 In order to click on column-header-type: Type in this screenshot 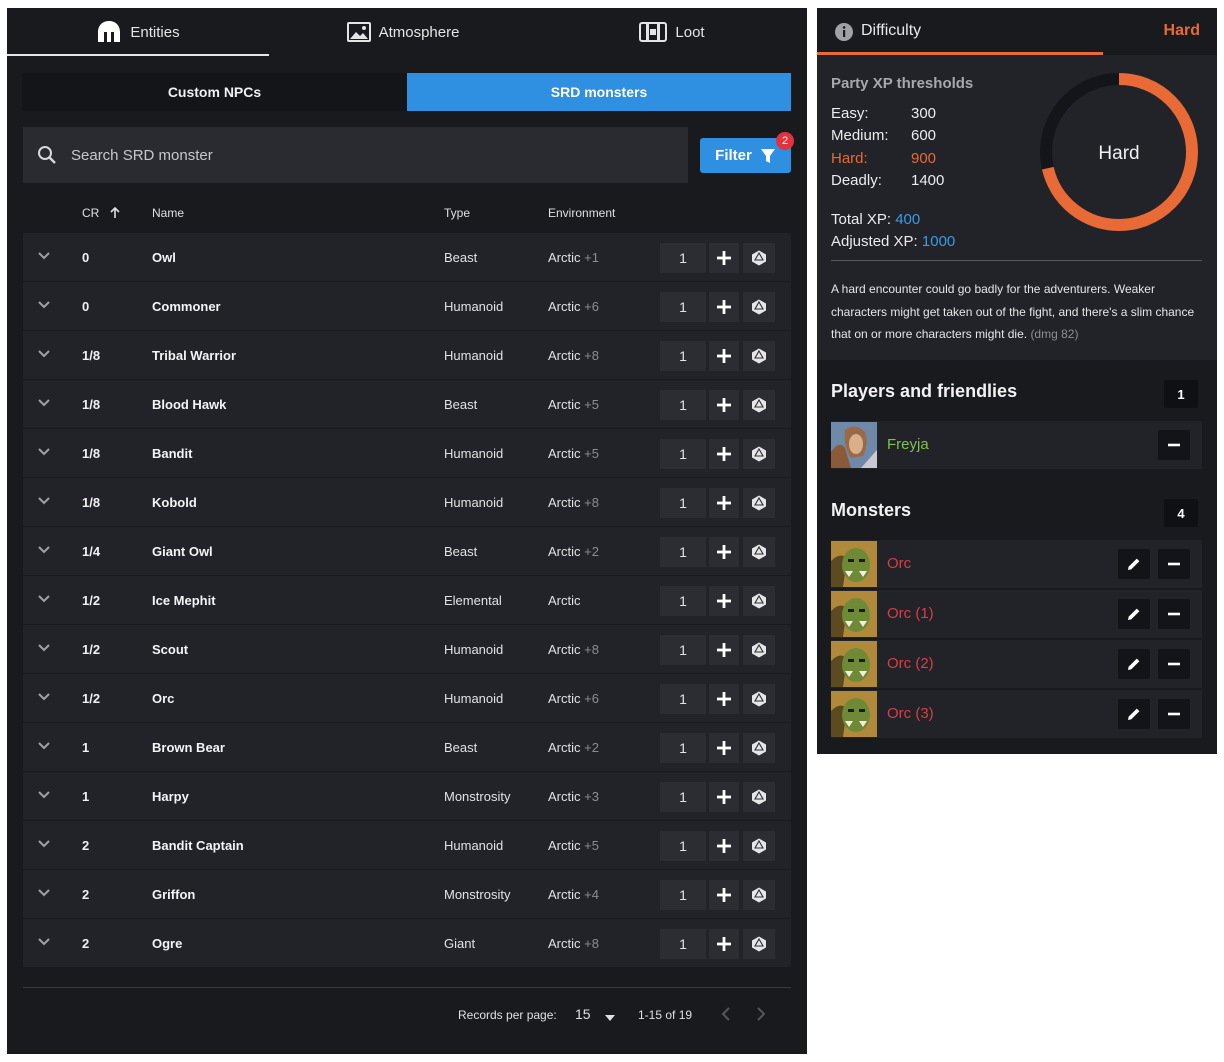, I will do `click(457, 213)`.